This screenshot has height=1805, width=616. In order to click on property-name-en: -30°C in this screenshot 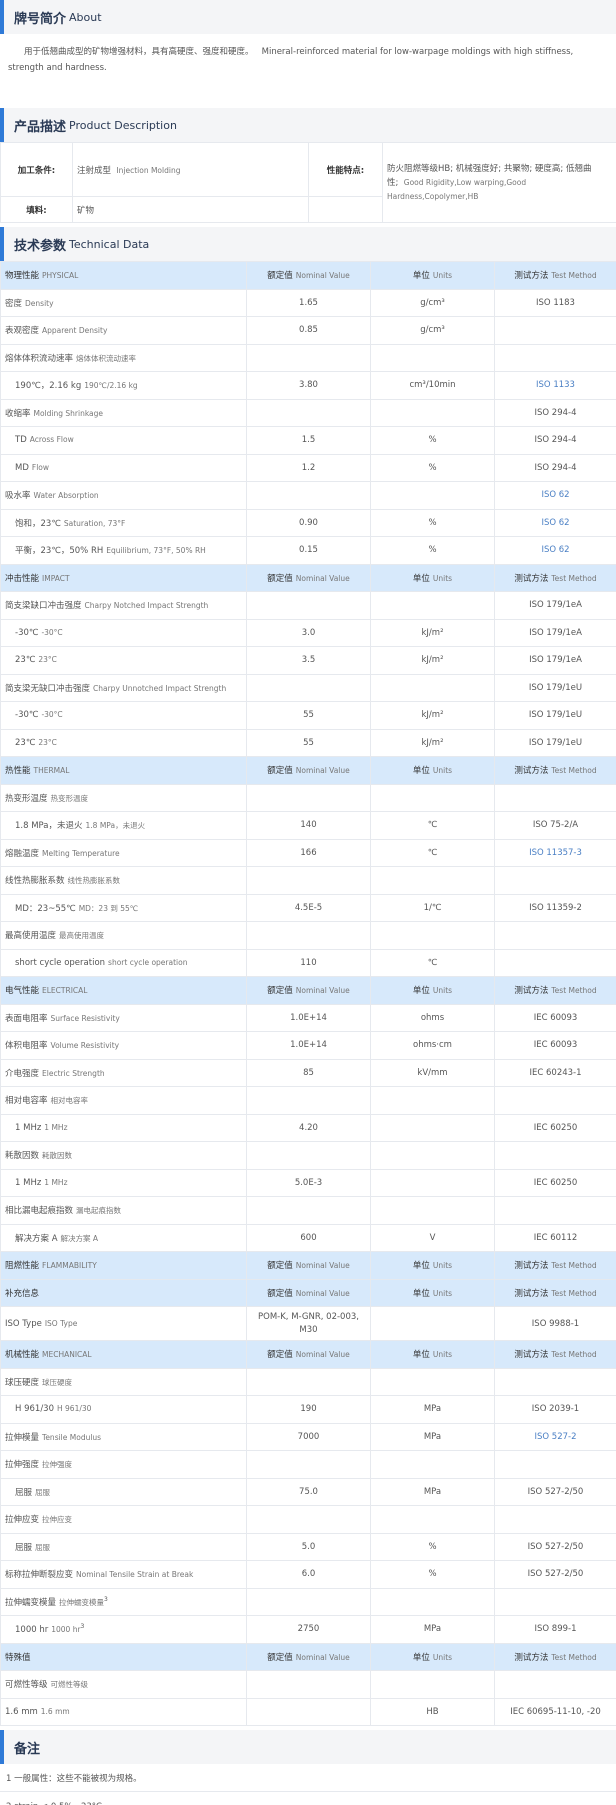, I will do `click(52, 632)`.